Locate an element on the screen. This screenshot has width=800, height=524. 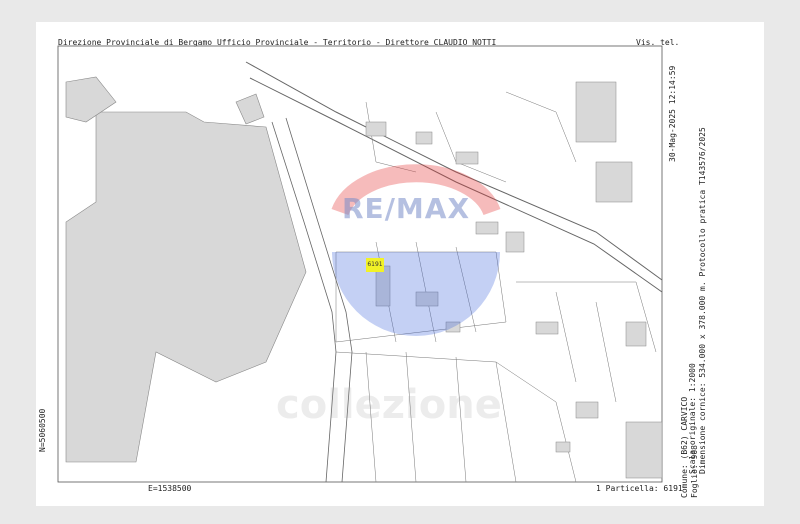
comune-info: Comune: (B62) CARVICO Foglio: 908 is located at coordinates (690, 447).